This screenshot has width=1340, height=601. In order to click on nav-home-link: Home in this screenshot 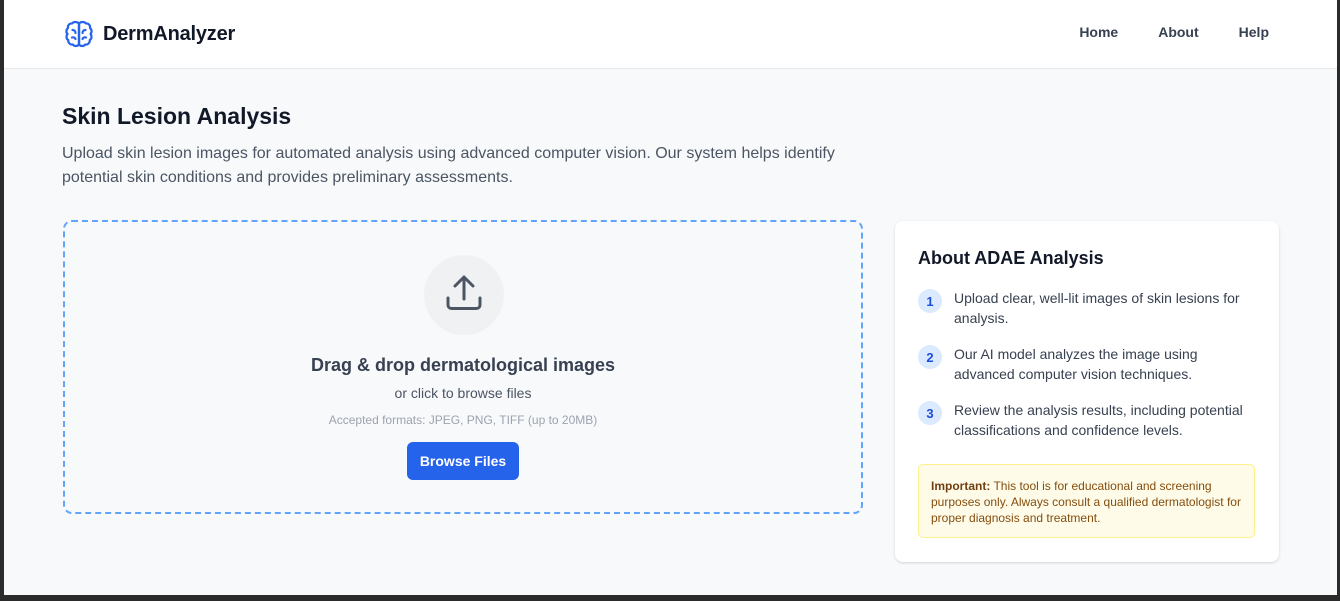, I will do `click(1098, 32)`.